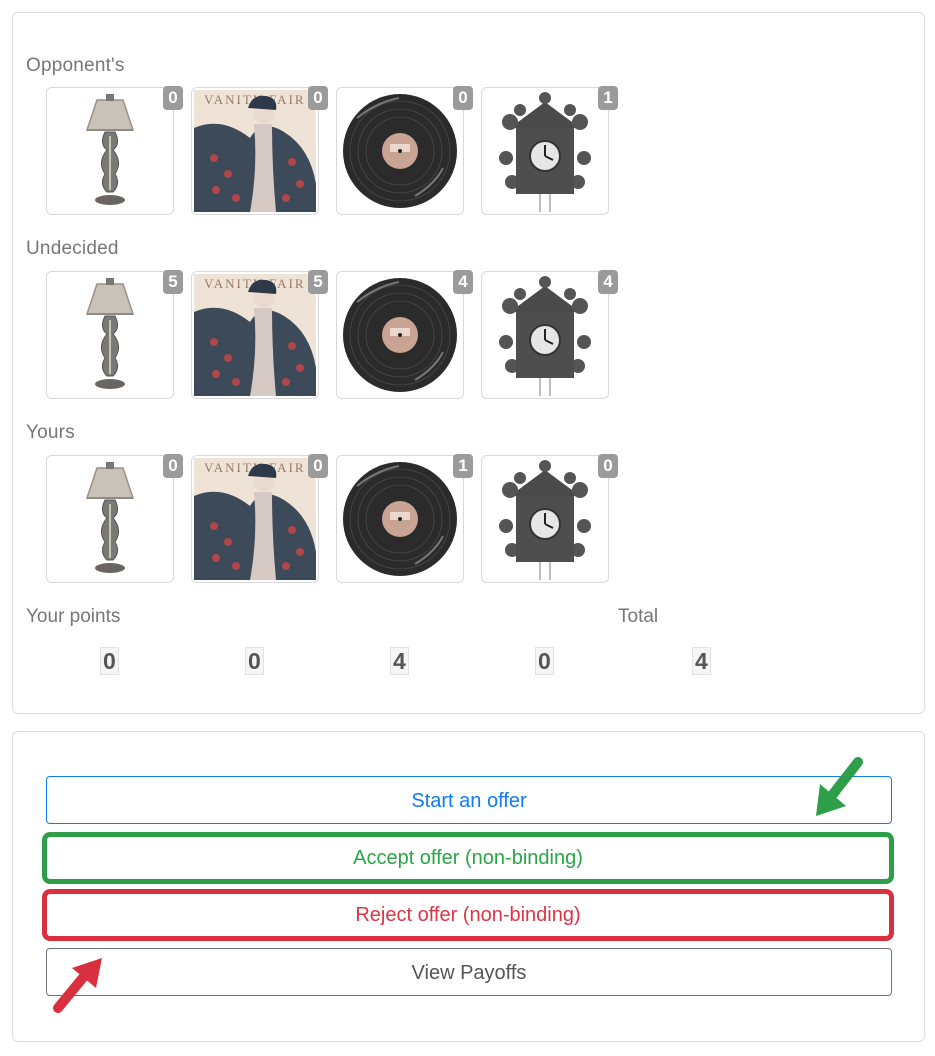 This screenshot has height=1056, width=935. What do you see at coordinates (77, 985) in the screenshot?
I see `red-arrow-icon` at bounding box center [77, 985].